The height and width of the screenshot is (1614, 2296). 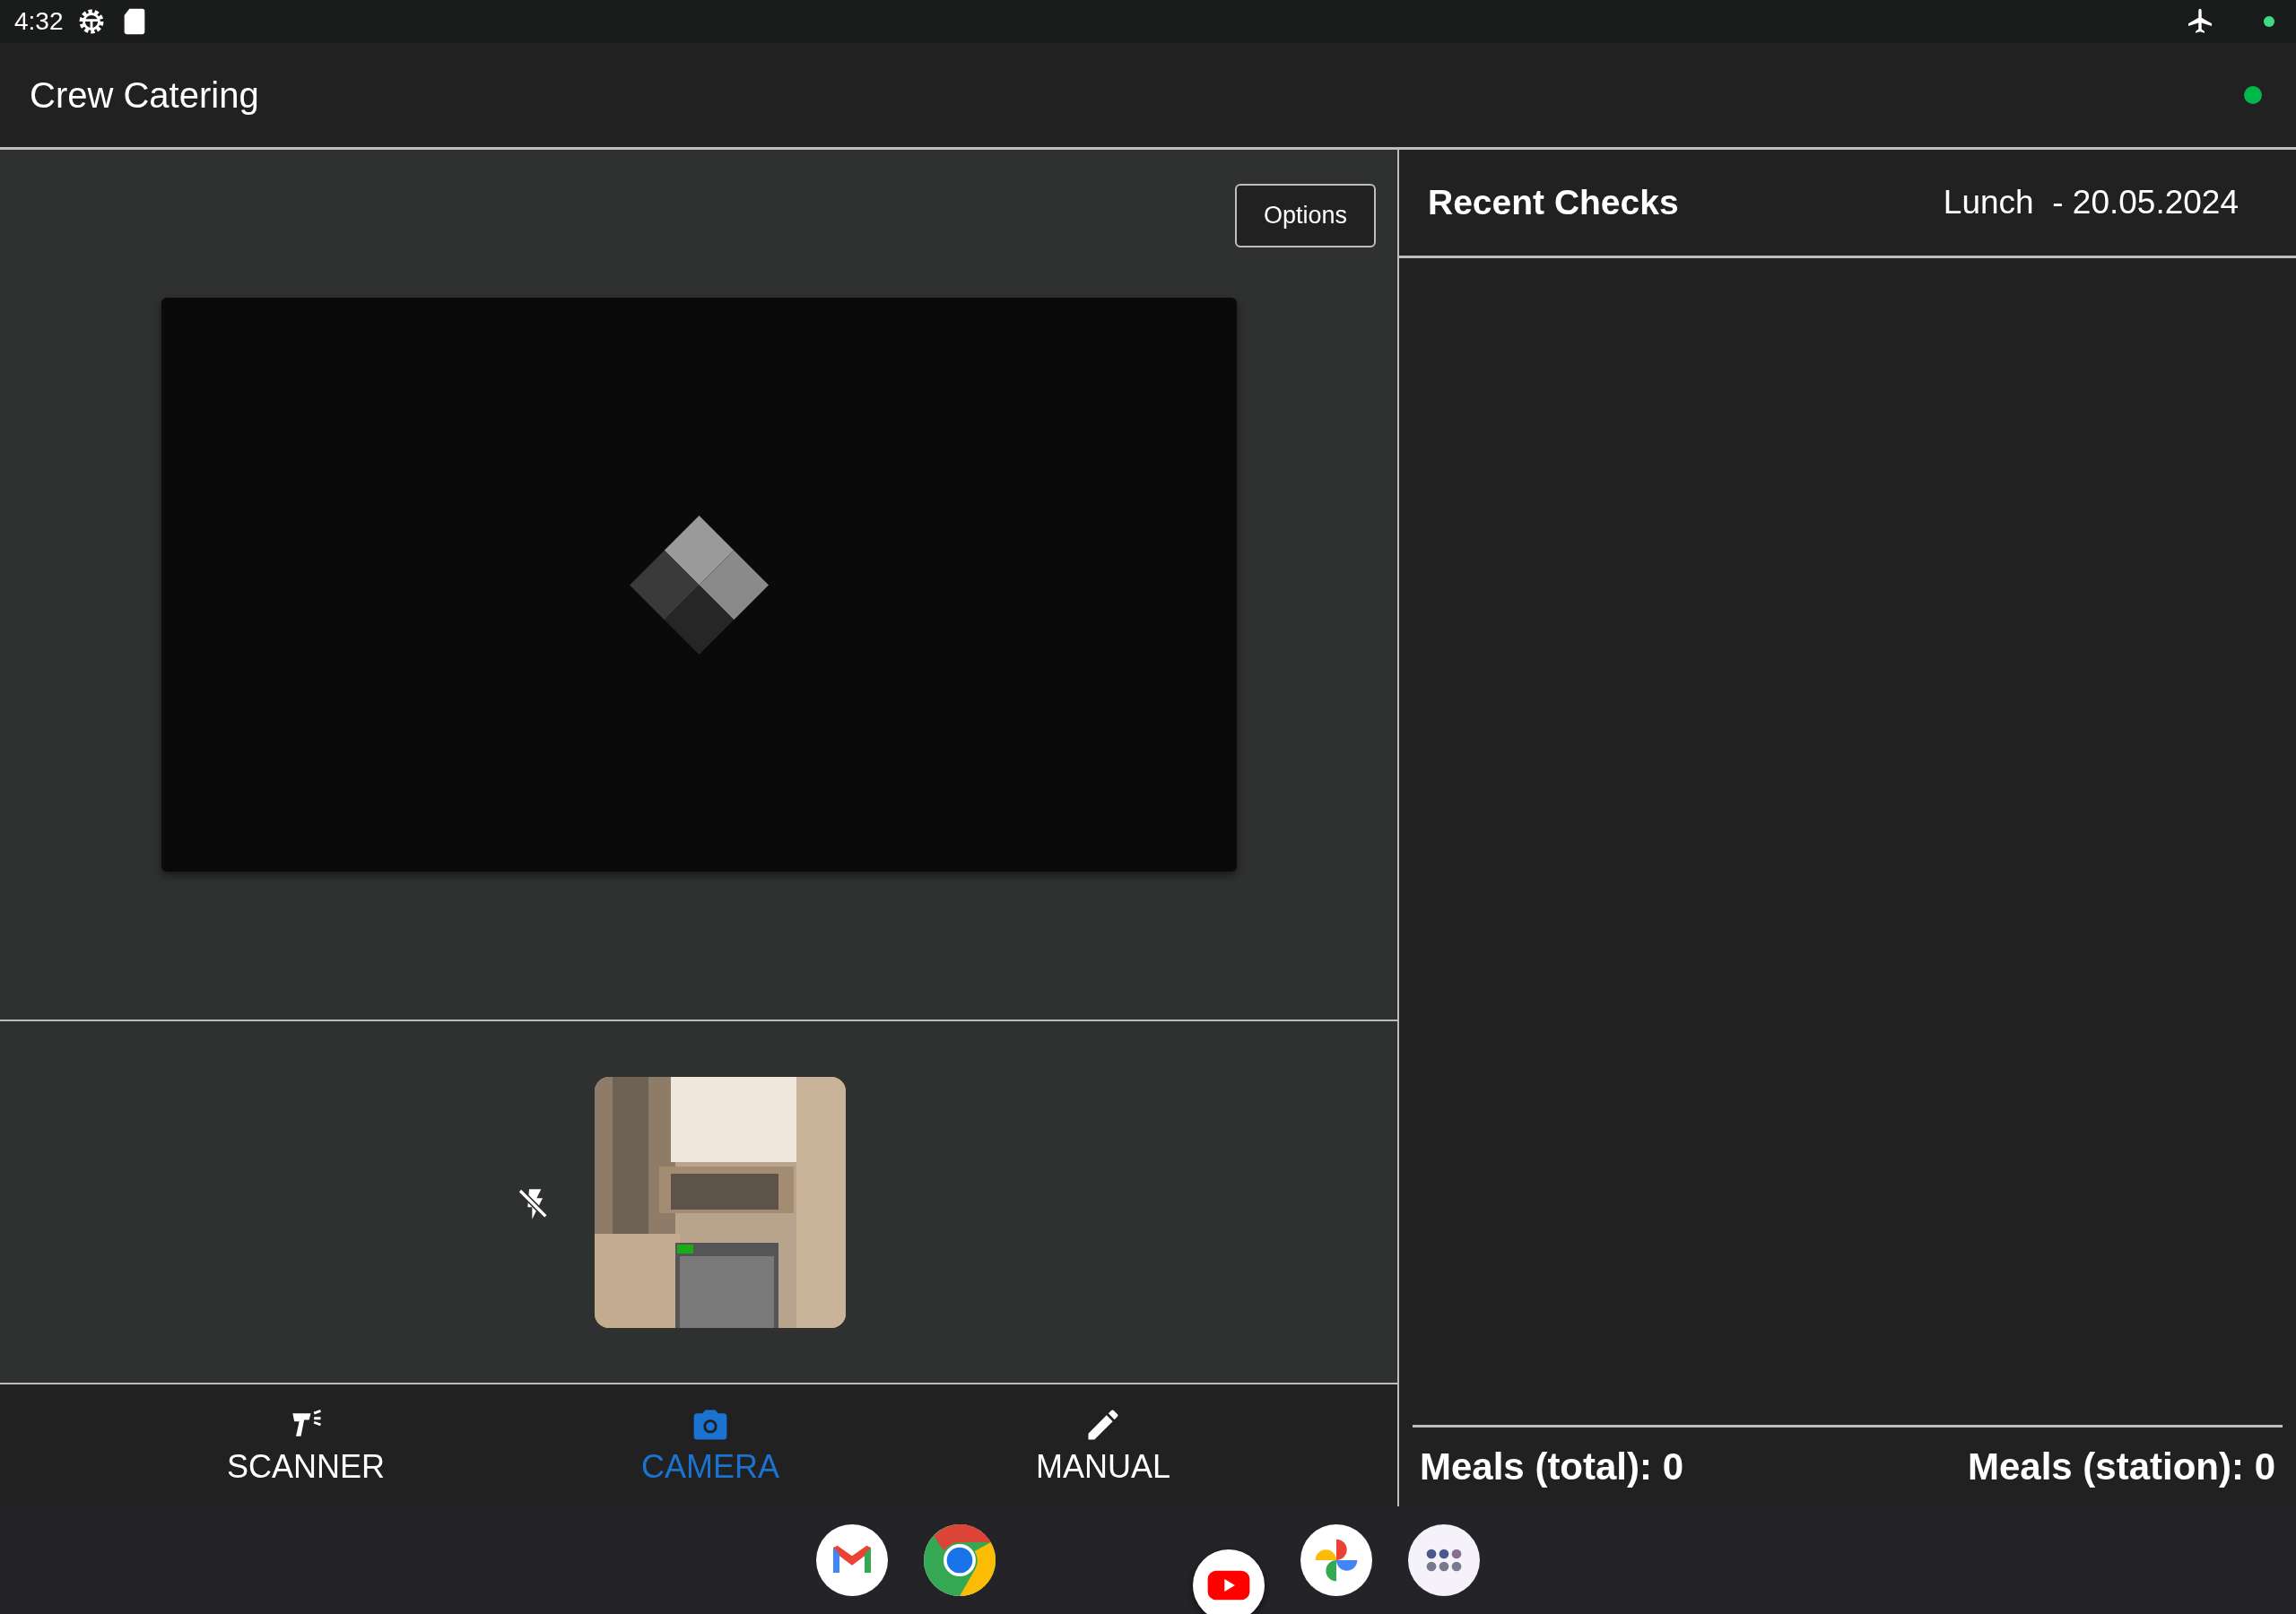 I want to click on browser-icon, so click(x=960, y=1560).